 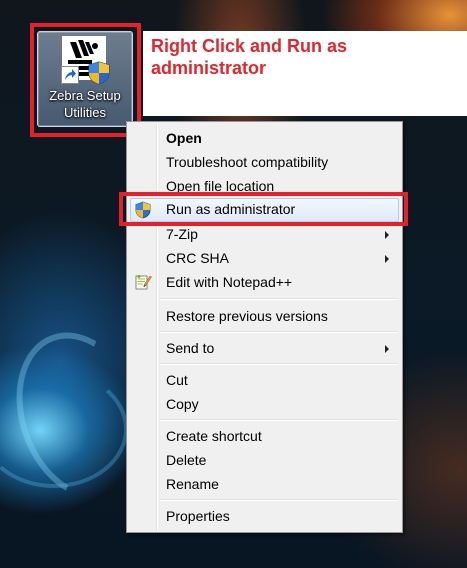 I want to click on notepad-plus-plus-icon, so click(x=143, y=282).